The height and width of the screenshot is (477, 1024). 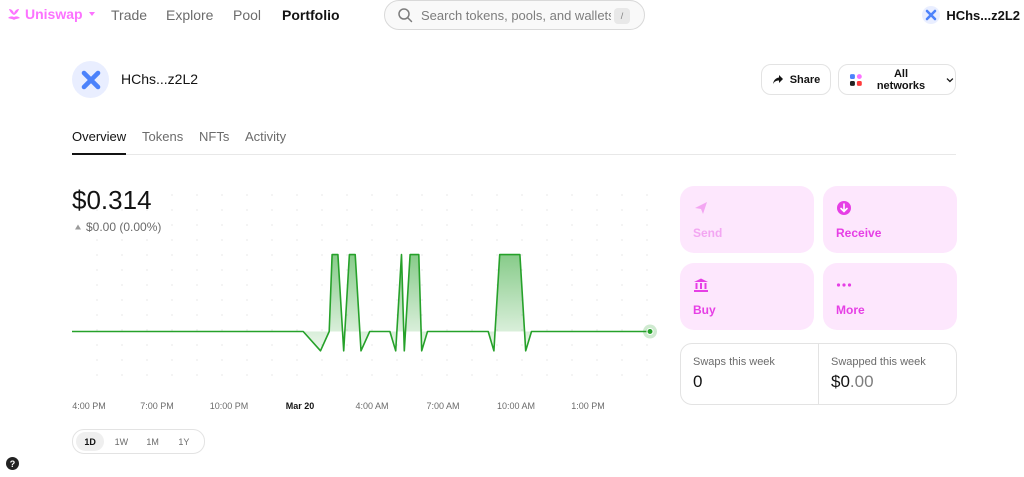 I want to click on swaps-label: Swaps this week, so click(x=734, y=362).